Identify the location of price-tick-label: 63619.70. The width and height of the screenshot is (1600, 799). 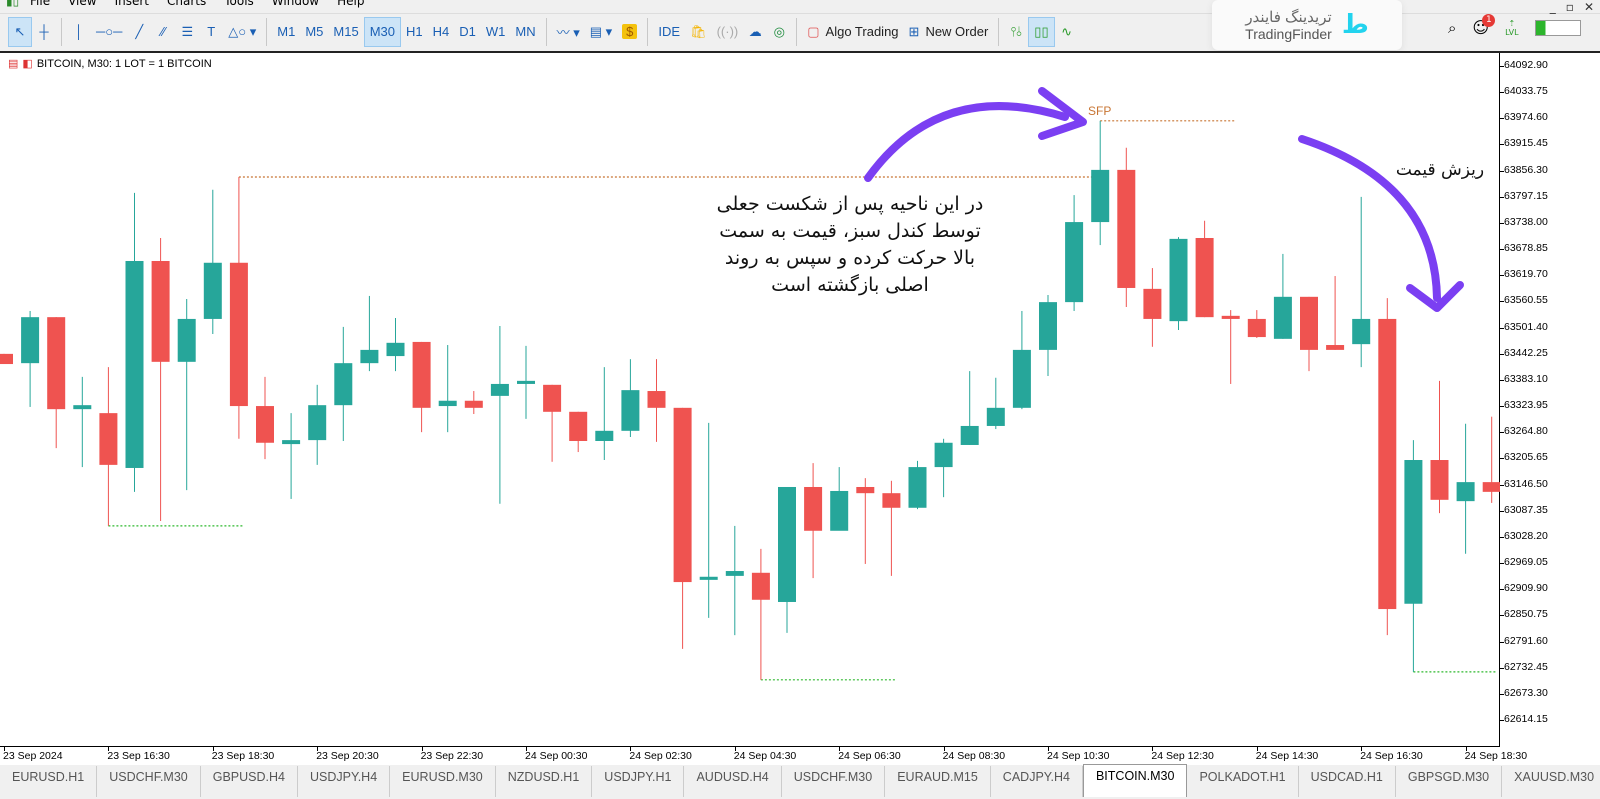
(1526, 274).